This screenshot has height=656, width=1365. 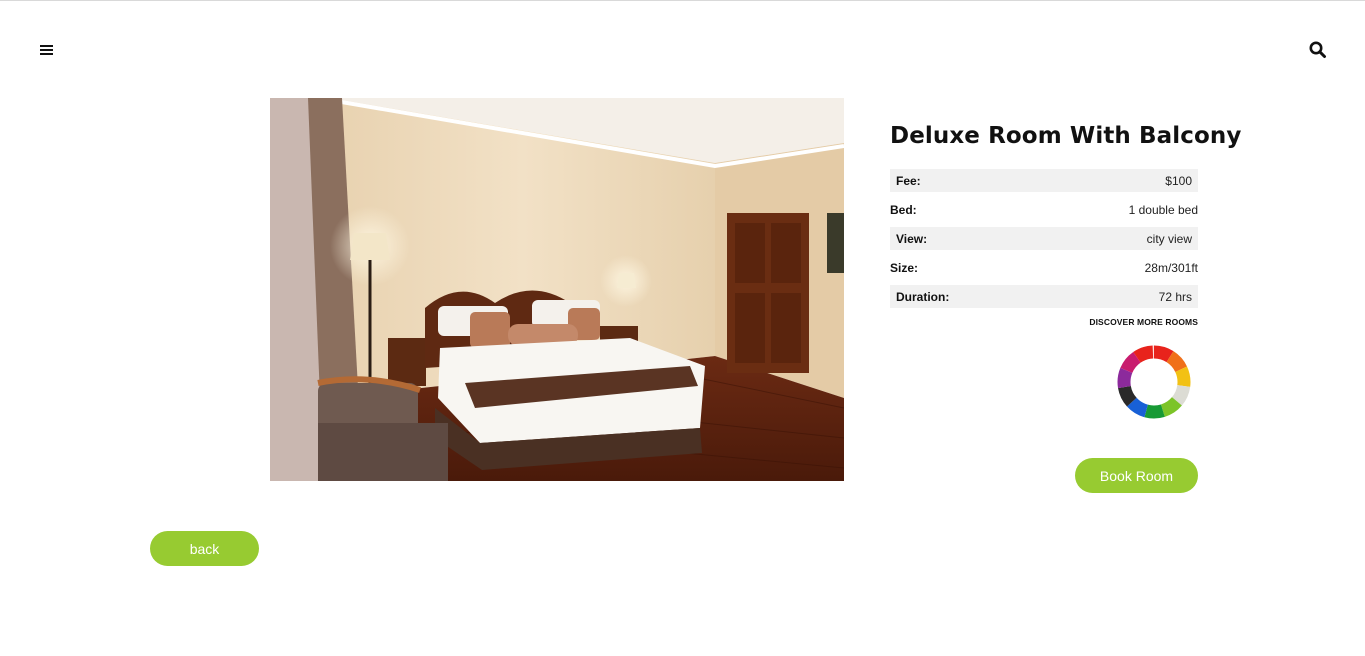 What do you see at coordinates (1318, 50) in the screenshot?
I see `search-icon` at bounding box center [1318, 50].